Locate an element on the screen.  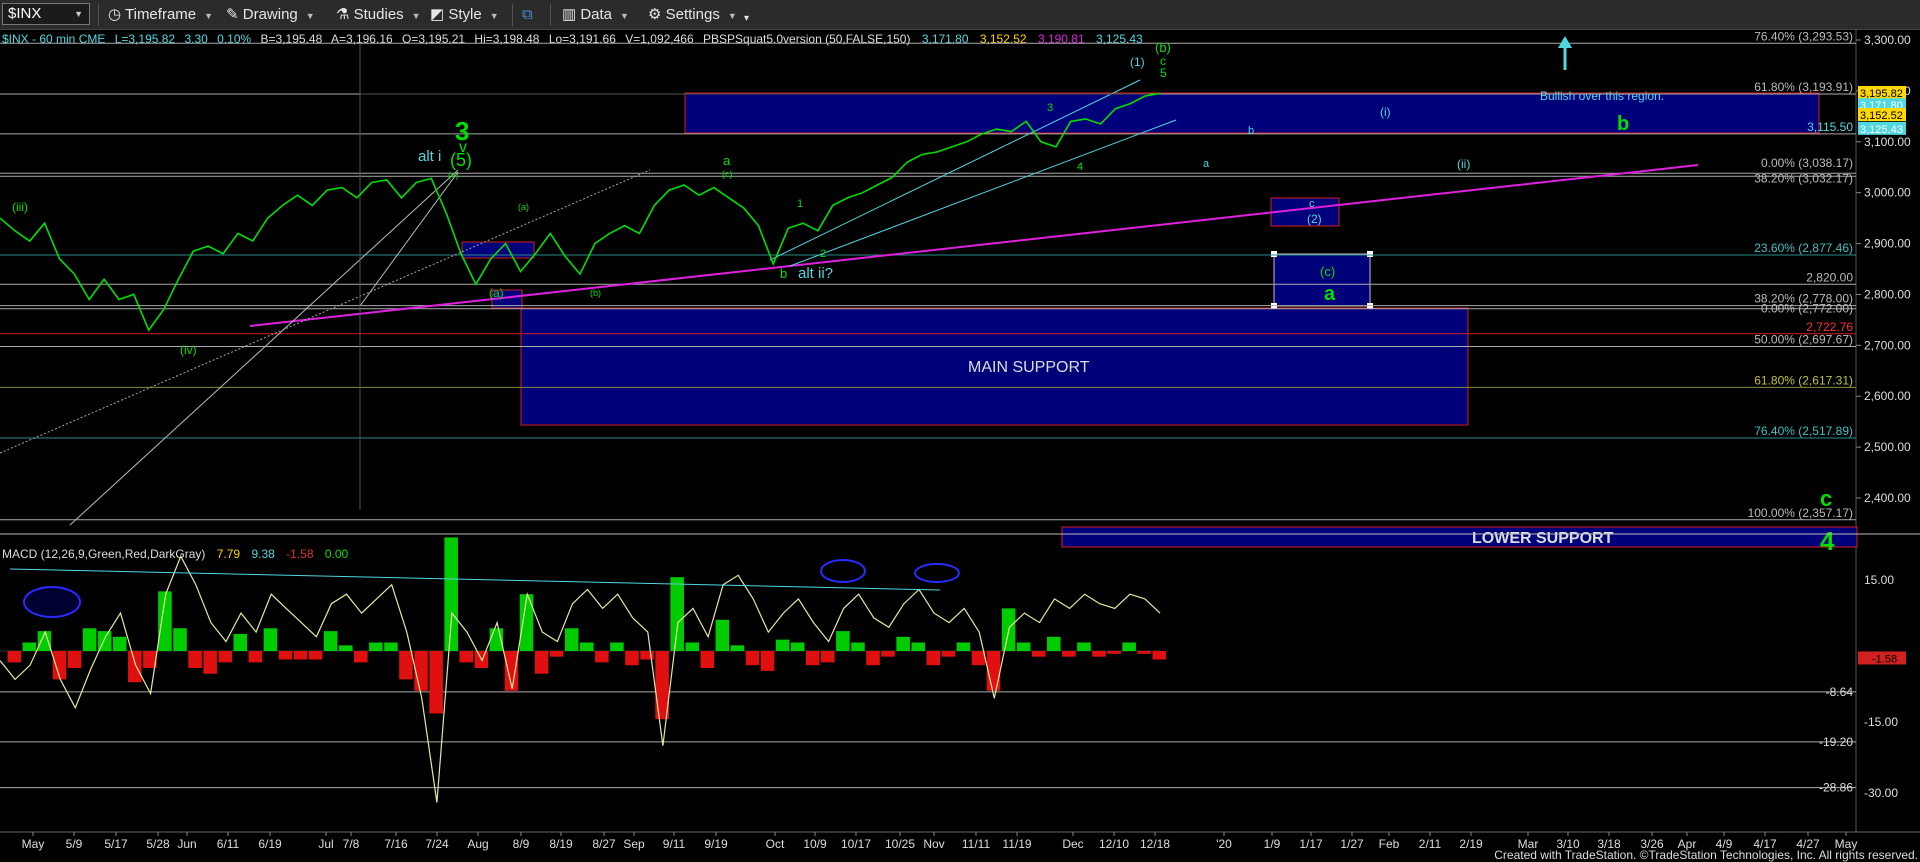
date-tick-label: 11/19 is located at coordinates (1016, 844).